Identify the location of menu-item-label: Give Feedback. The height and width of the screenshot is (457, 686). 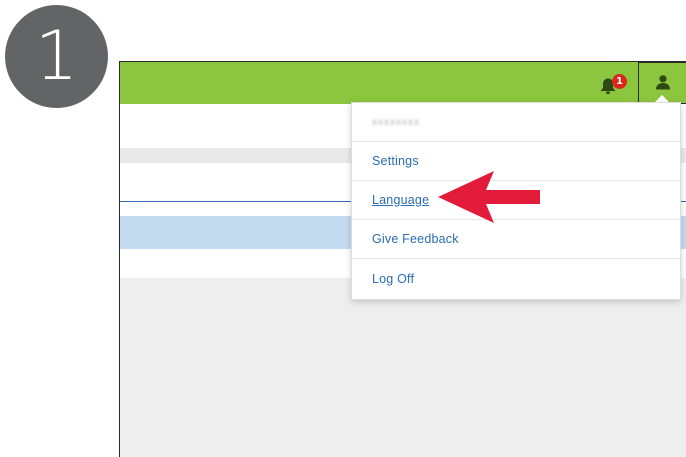
(415, 239).